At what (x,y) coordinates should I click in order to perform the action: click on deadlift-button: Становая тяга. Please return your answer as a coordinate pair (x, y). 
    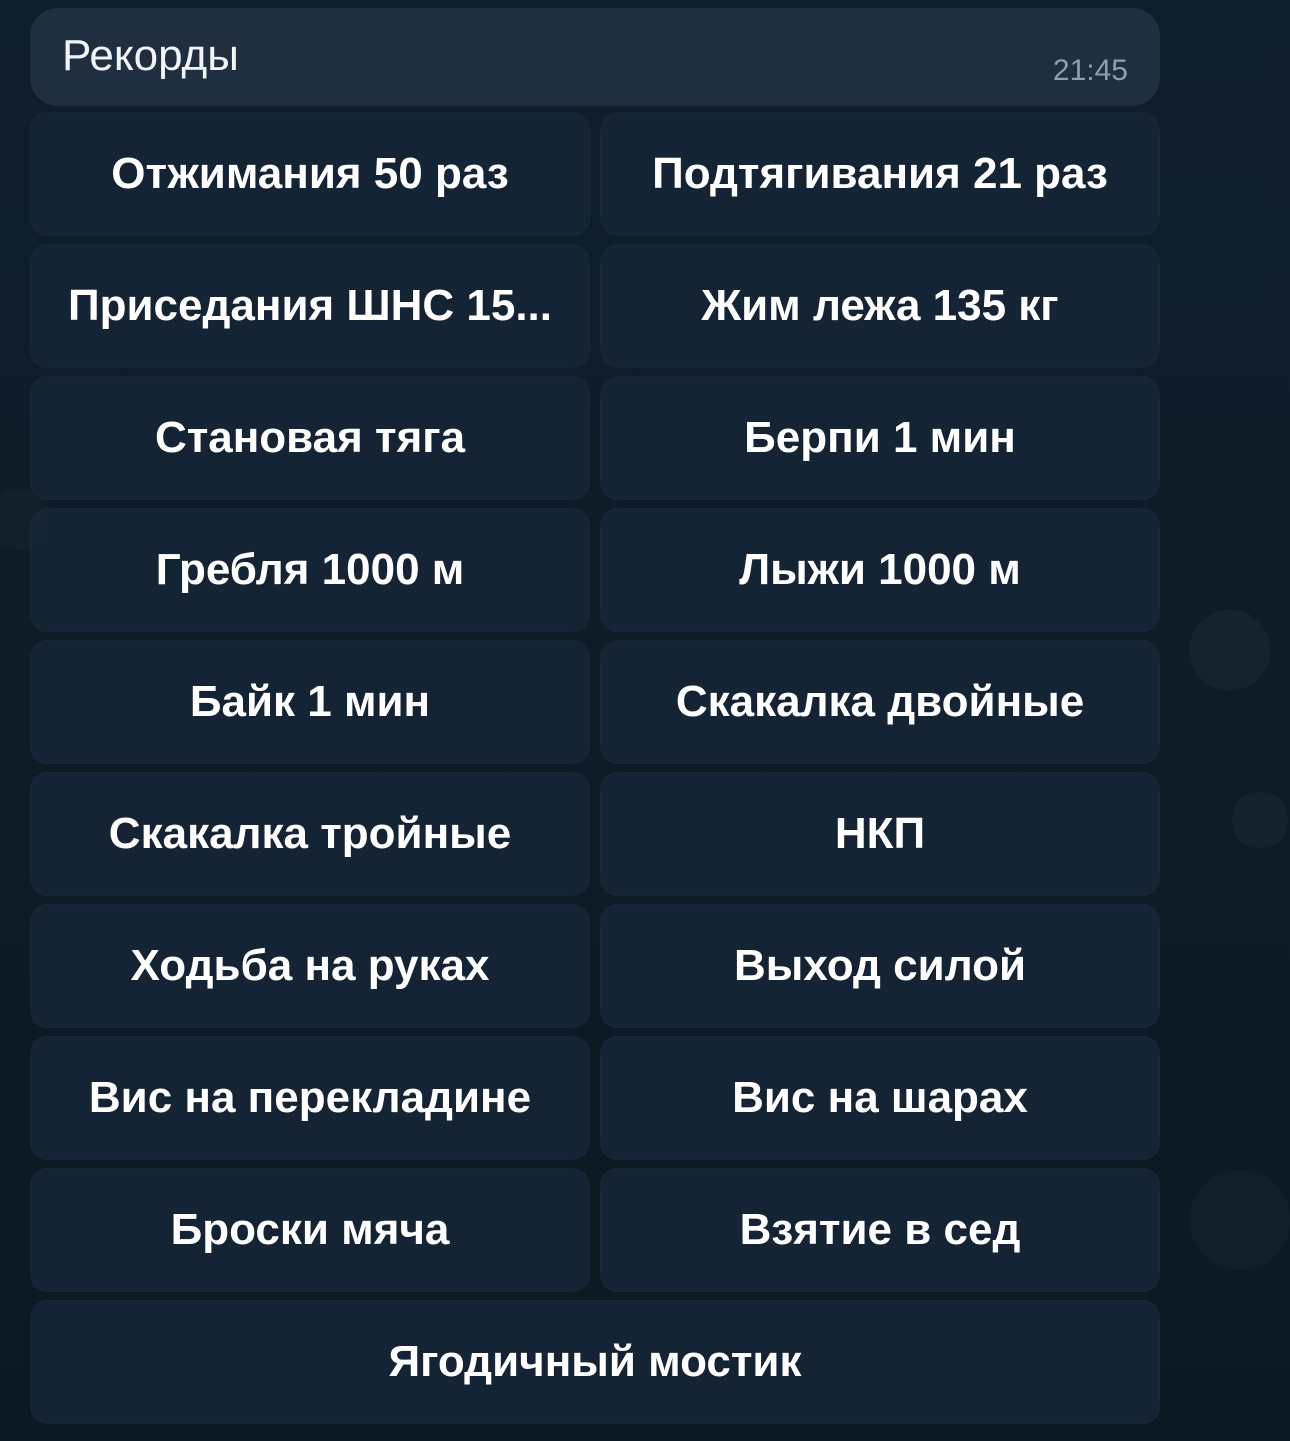
    Looking at the image, I should click on (310, 438).